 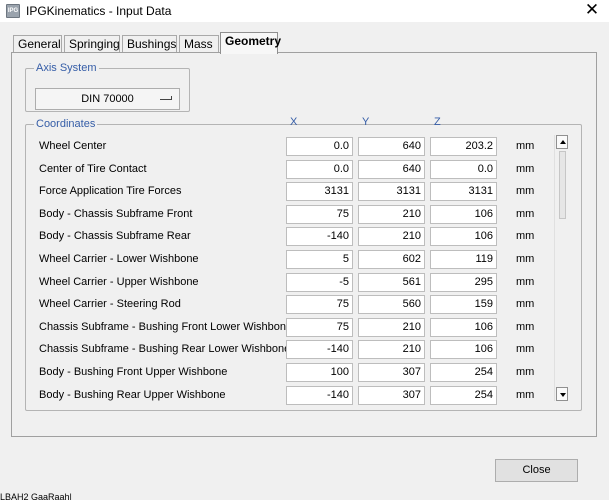 I want to click on coordinates-legend: Coordinates, so click(x=66, y=124).